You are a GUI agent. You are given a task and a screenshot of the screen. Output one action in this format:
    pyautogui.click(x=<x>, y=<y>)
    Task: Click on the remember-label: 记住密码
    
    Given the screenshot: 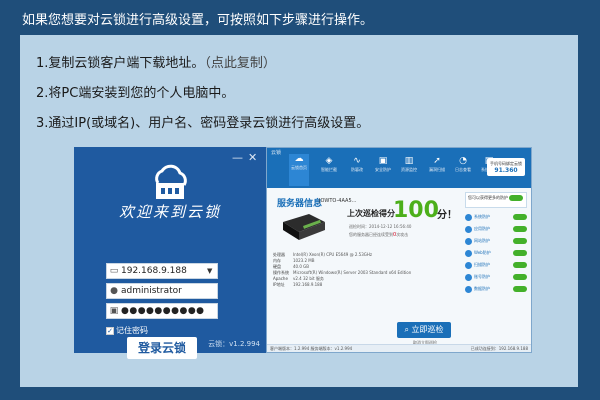 What is the action you would take?
    pyautogui.click(x=132, y=330)
    